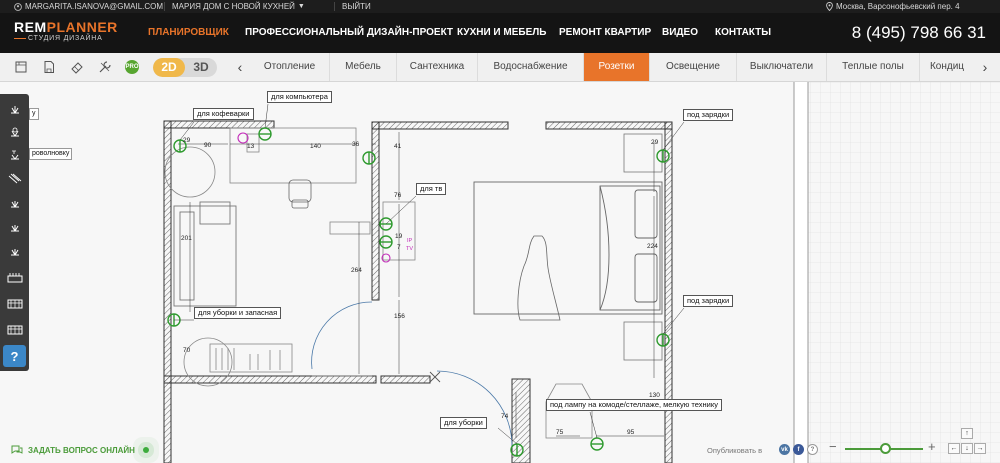 This screenshot has height=463, width=1000. I want to click on tab-conditioners: Кондиц, so click(947, 67).